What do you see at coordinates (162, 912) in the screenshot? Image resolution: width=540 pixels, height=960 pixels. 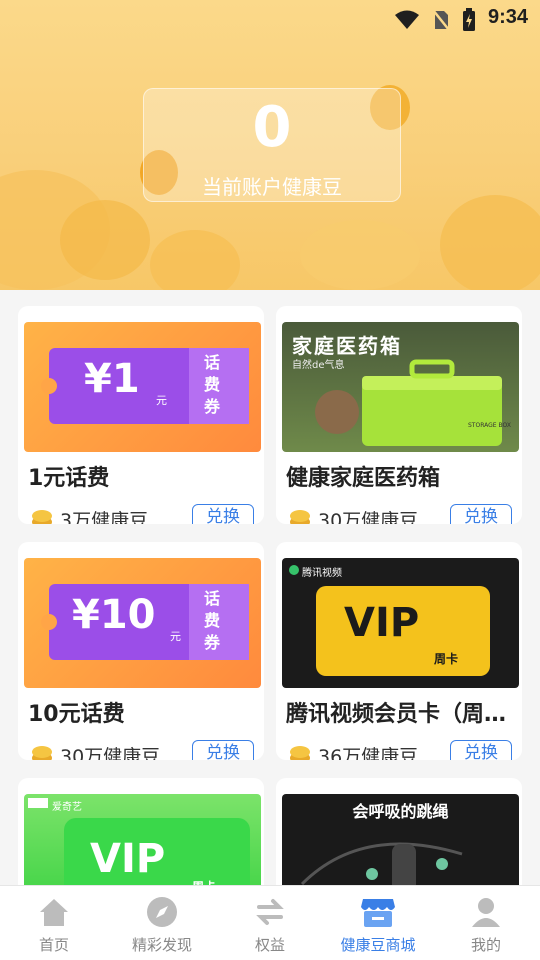 I see `compass-icon` at bounding box center [162, 912].